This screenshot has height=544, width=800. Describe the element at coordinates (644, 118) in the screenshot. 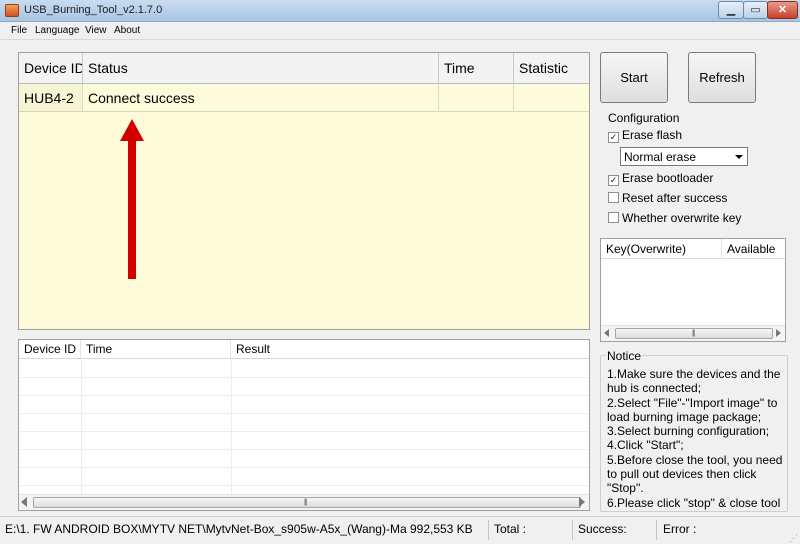

I see `configuration-title: Configuration` at that location.